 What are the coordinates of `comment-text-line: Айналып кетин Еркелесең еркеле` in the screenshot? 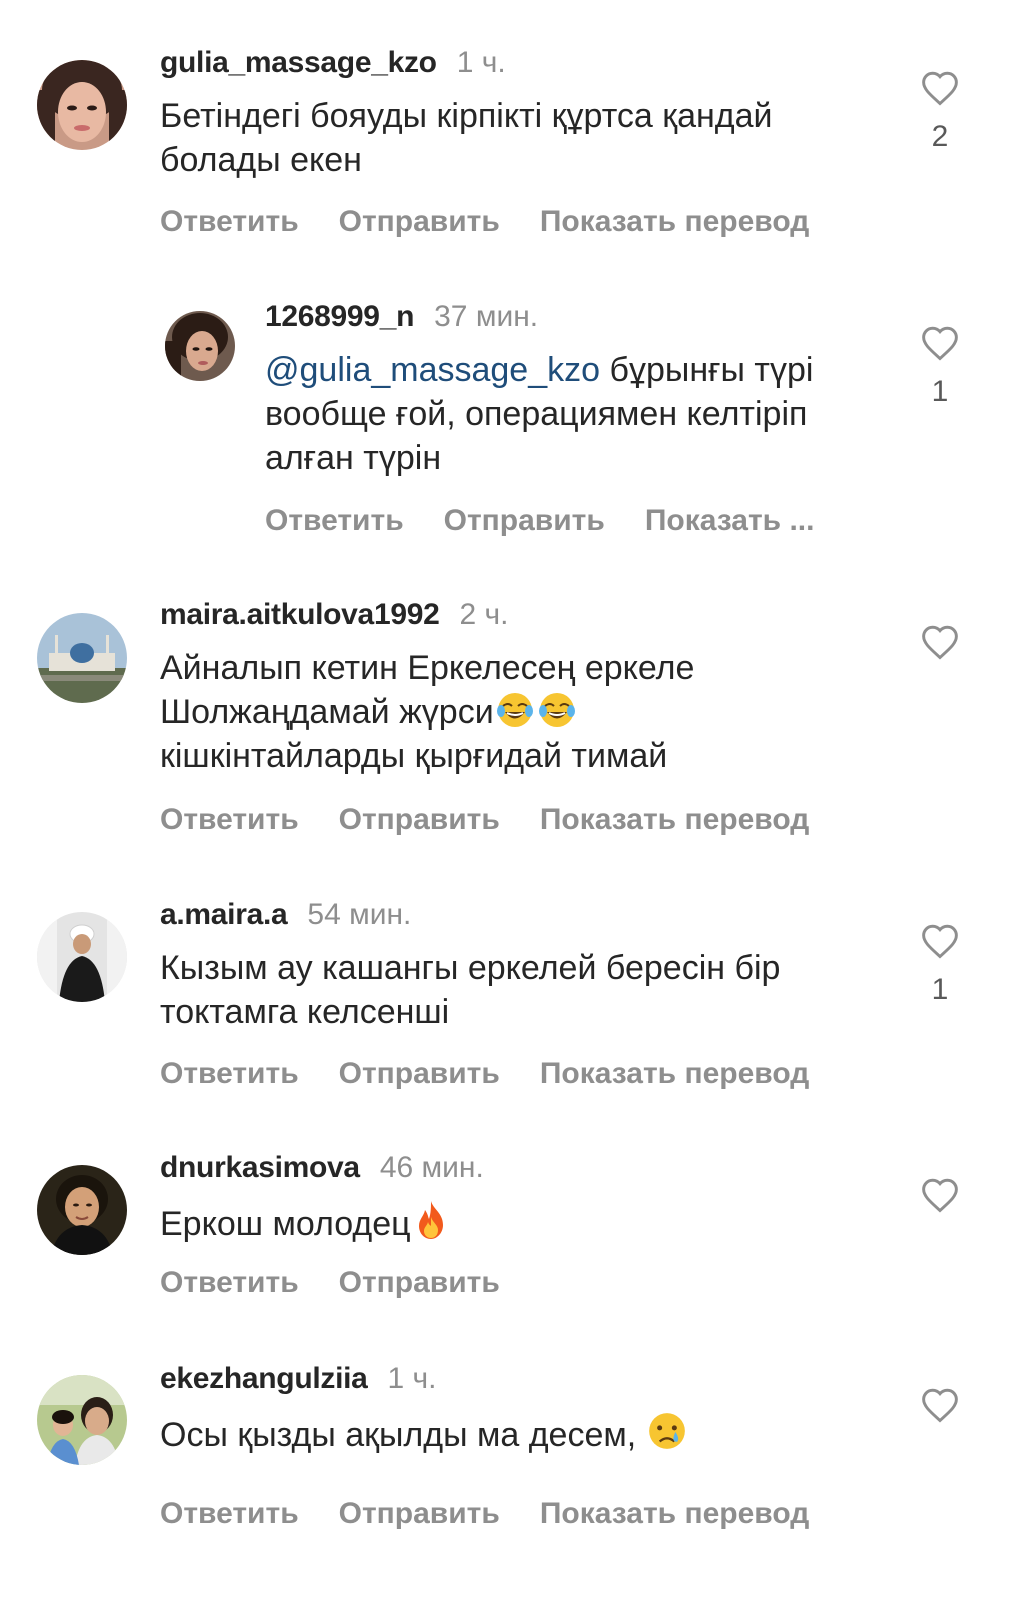 It's located at (427, 668).